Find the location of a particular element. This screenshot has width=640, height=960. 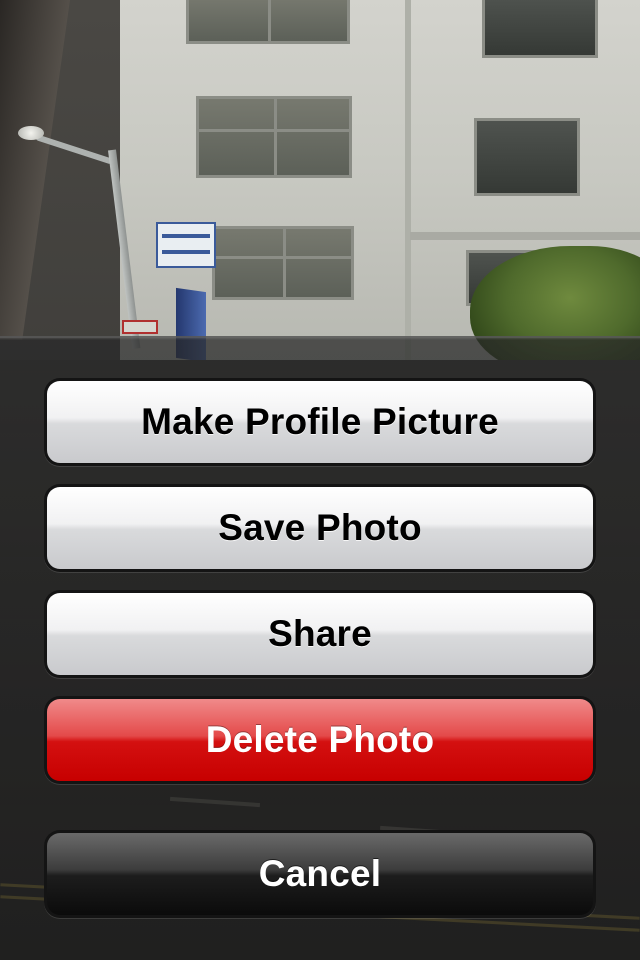

share-button: Share is located at coordinates (320, 634).